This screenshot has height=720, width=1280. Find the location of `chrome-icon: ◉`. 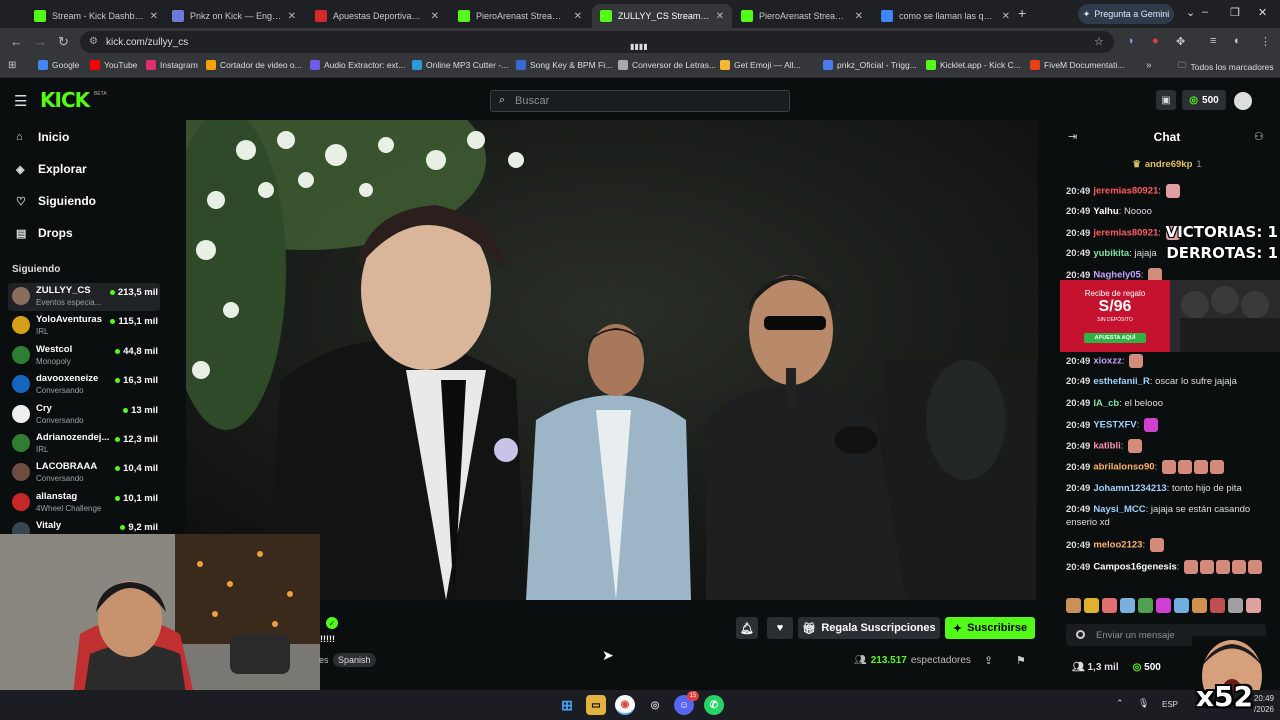

chrome-icon: ◉ is located at coordinates (625, 705).